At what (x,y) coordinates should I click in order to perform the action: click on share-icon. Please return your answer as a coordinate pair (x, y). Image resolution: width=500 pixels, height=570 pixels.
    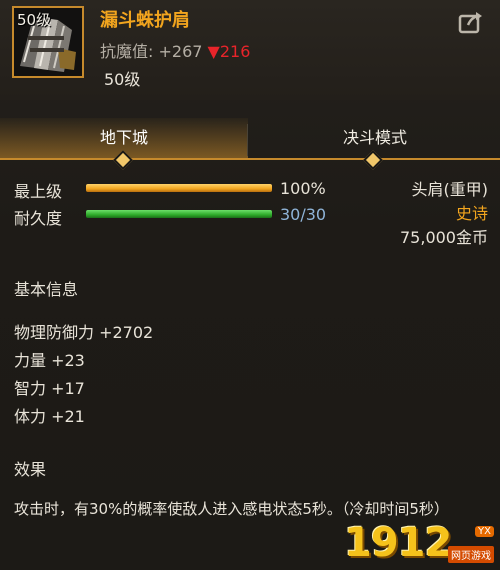
    Looking at the image, I should click on (471, 22).